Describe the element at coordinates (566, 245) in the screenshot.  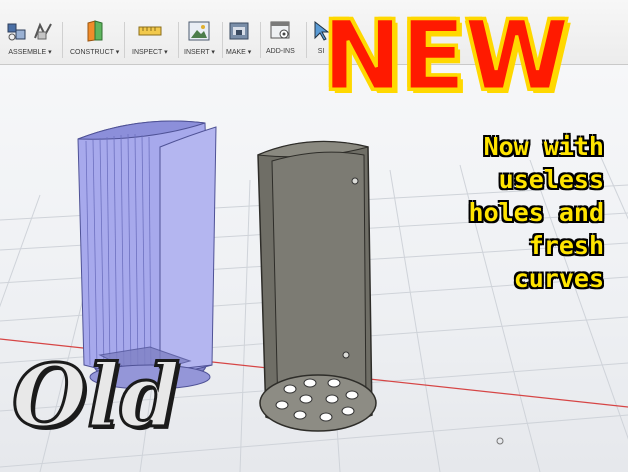
I see `caption-line: fresh` at that location.